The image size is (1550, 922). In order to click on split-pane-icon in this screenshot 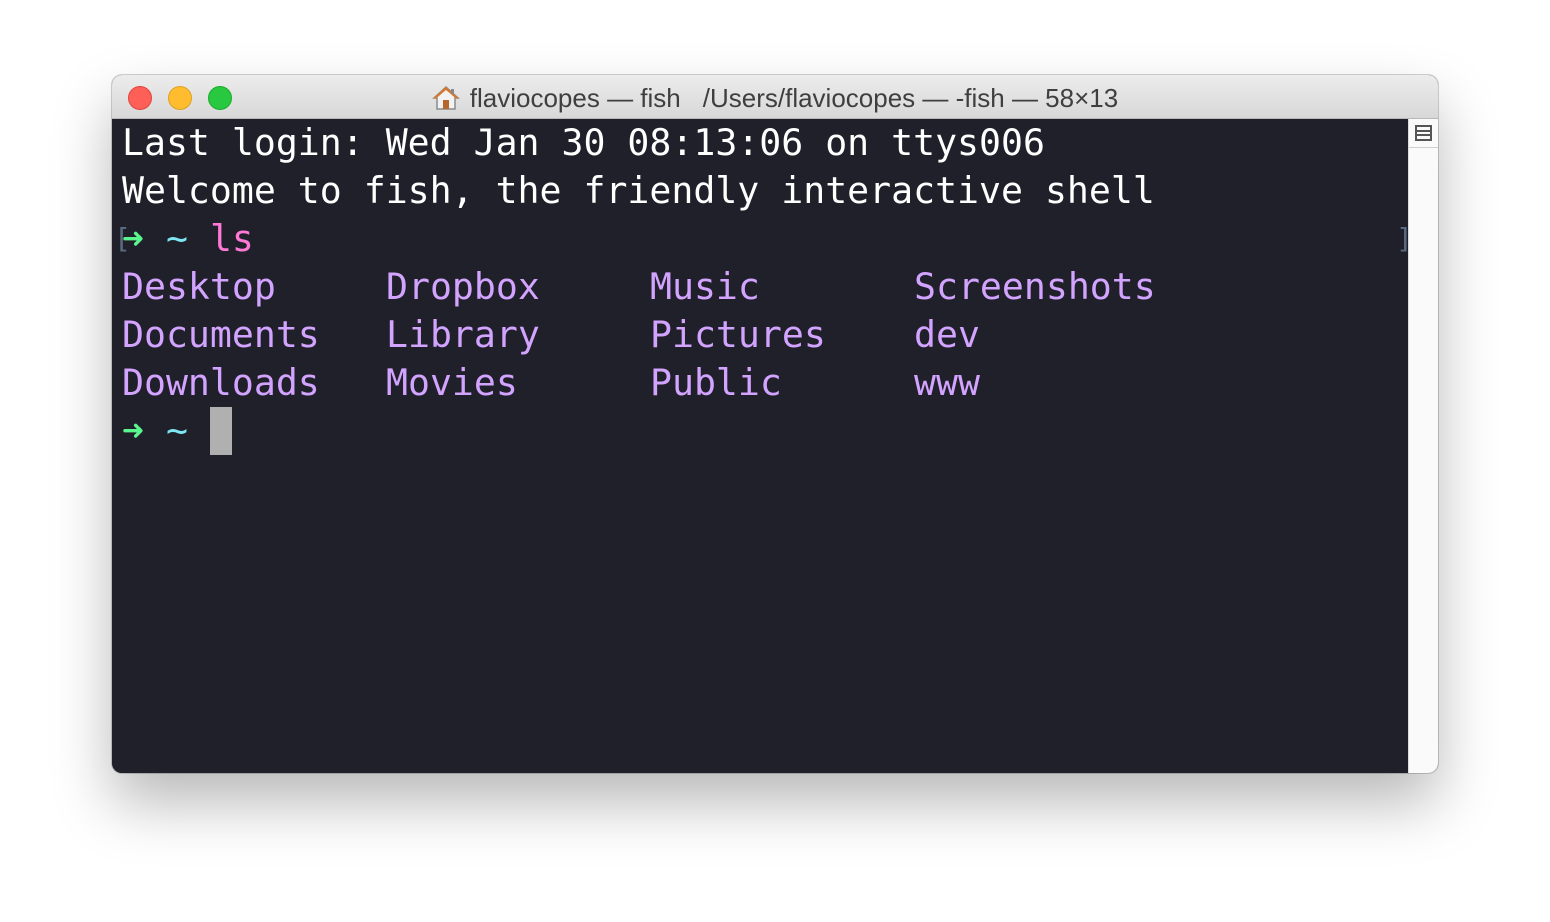, I will do `click(1423, 133)`.